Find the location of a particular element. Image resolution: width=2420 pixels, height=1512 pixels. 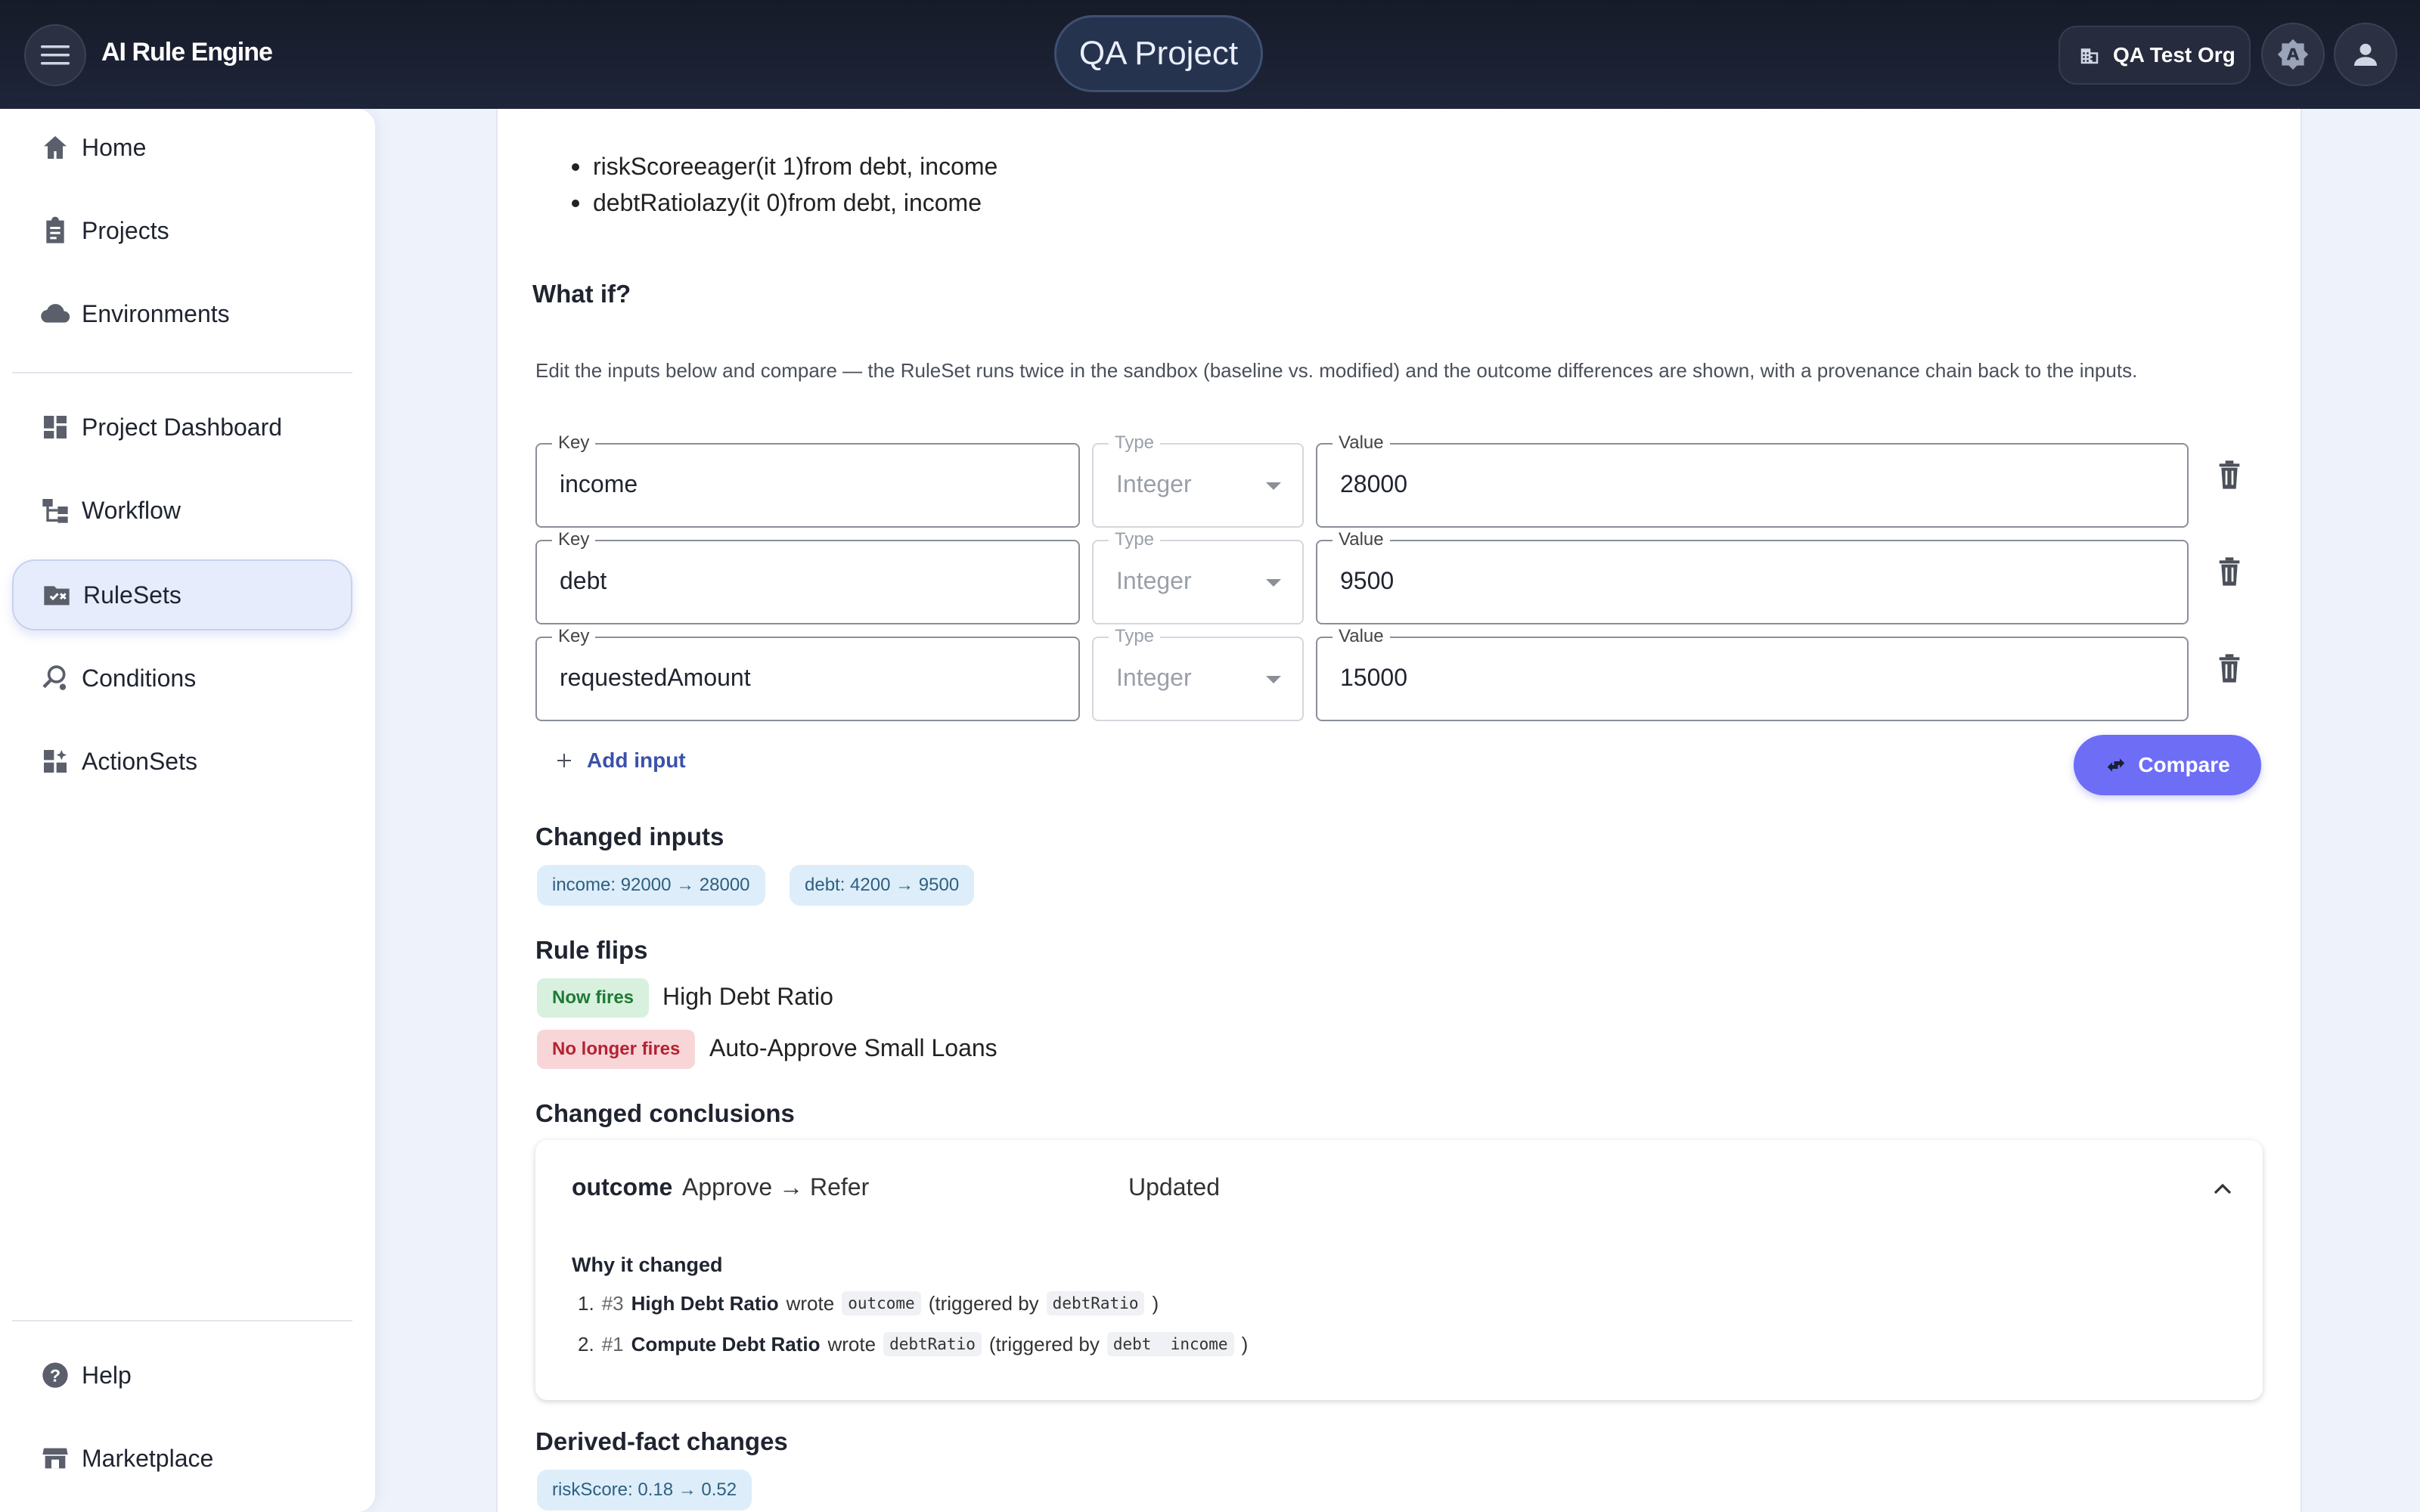

compare-button: Compare is located at coordinates (2167, 765).